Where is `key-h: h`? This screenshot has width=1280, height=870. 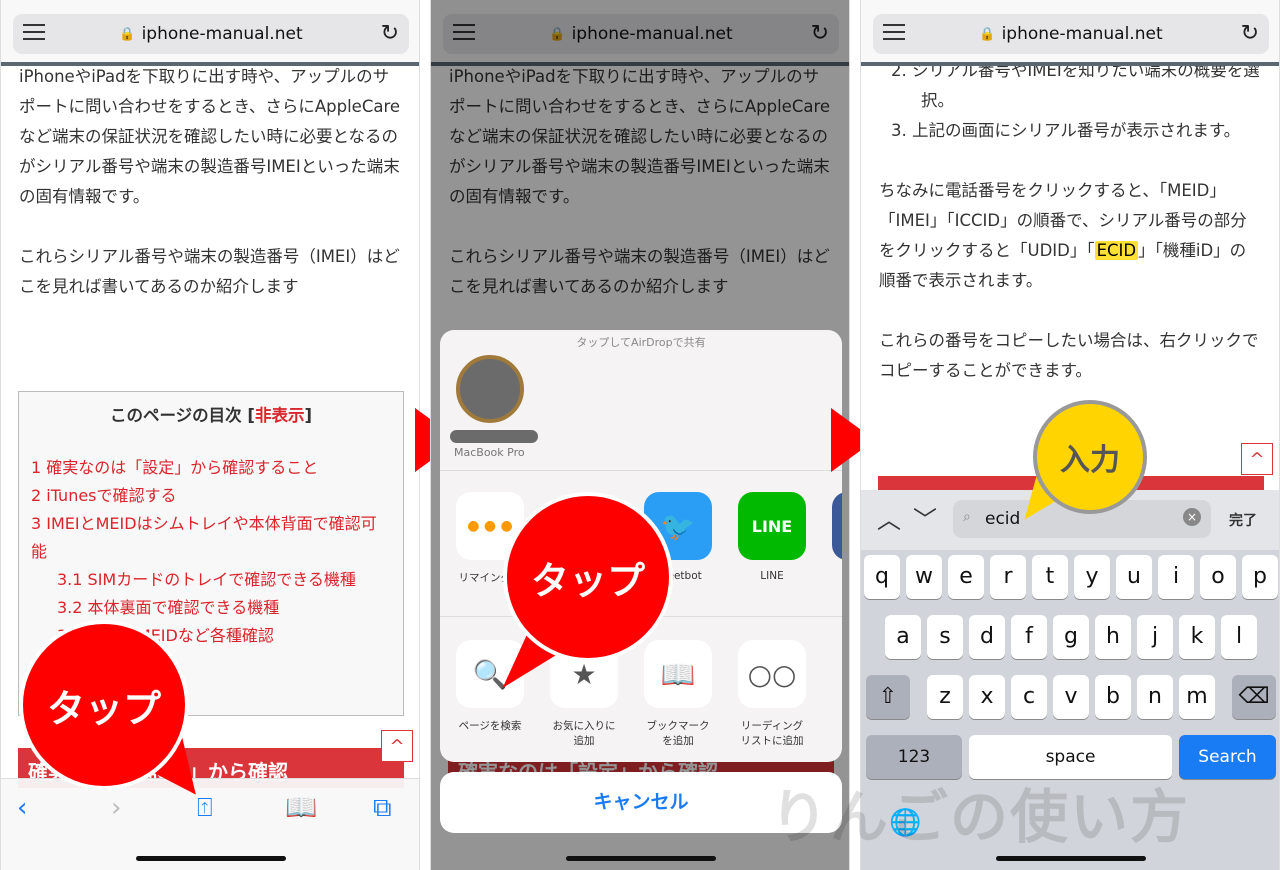
key-h: h is located at coordinates (1113, 637).